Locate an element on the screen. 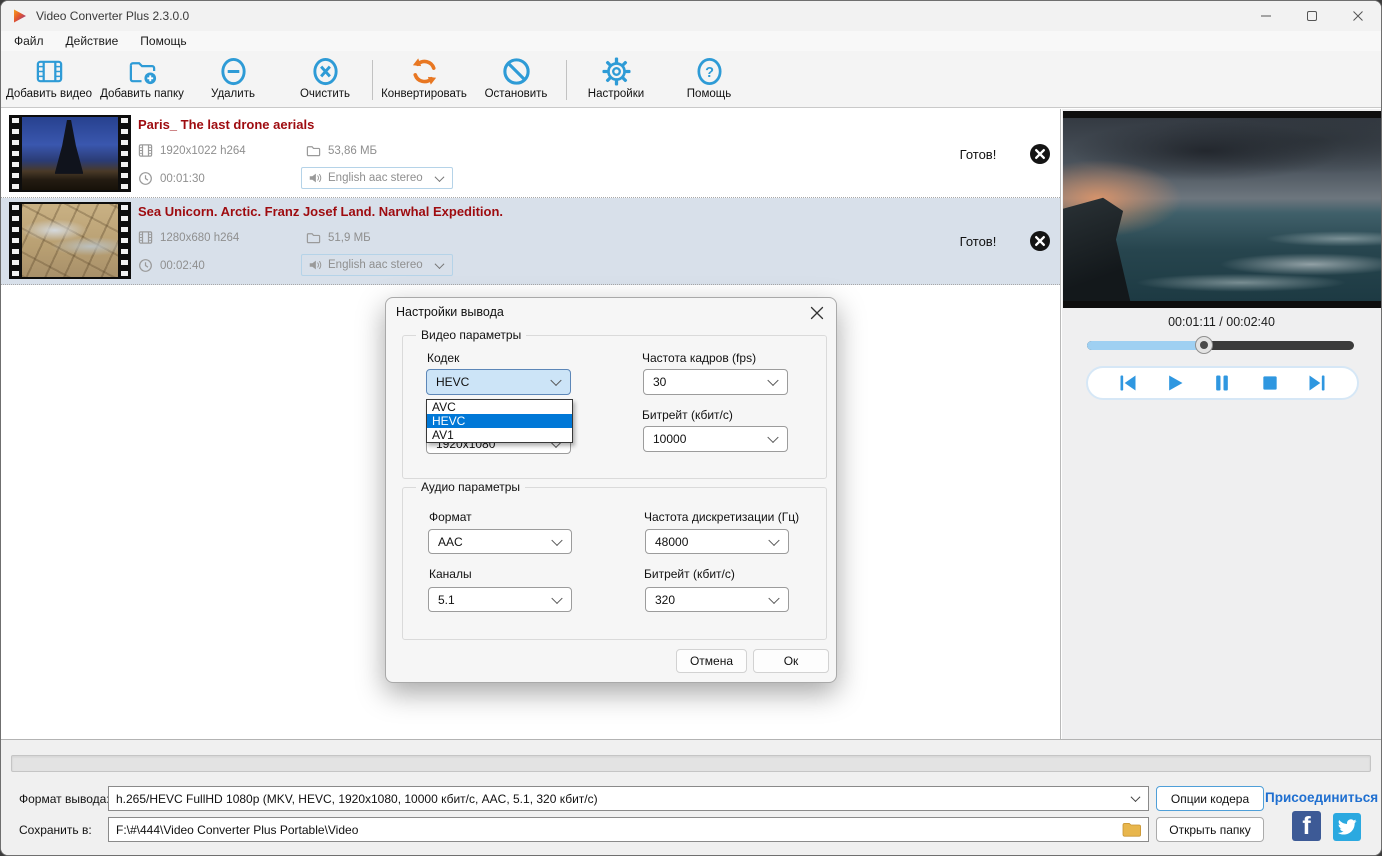  codec-option-av1: AV1 is located at coordinates (499, 435).